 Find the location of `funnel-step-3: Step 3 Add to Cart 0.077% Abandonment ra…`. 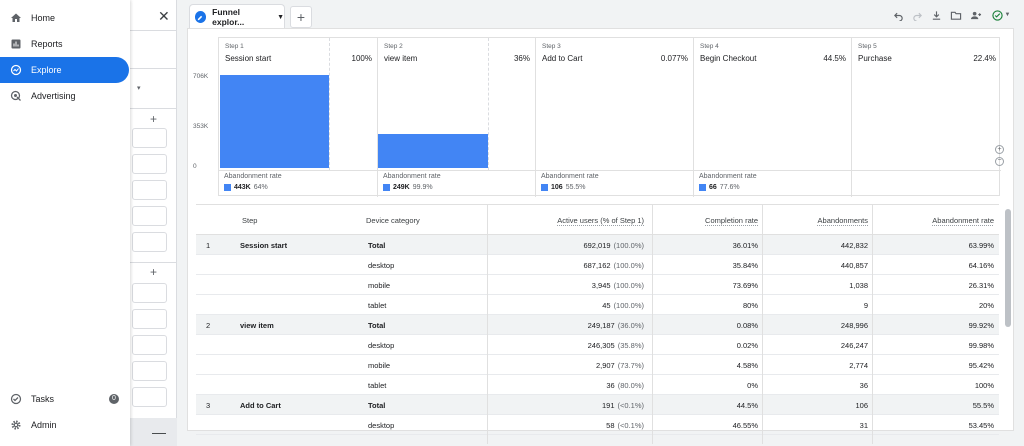

funnel-step-3: Step 3 Add to Cart 0.077% Abandonment ra… is located at coordinates (615, 117).